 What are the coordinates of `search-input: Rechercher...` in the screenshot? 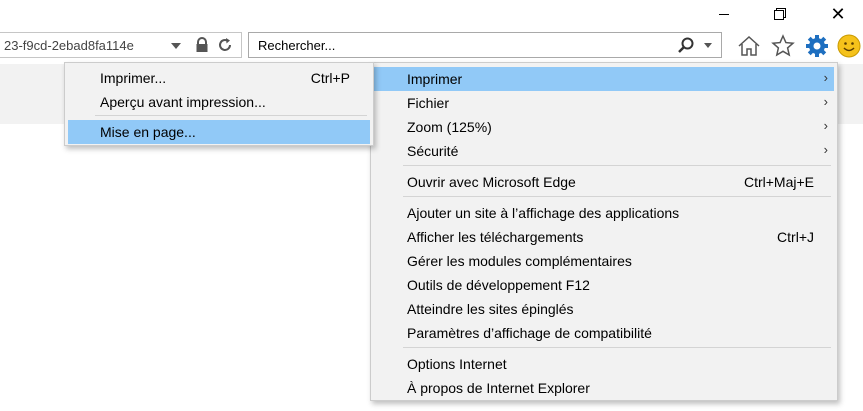 It's located at (296, 45).